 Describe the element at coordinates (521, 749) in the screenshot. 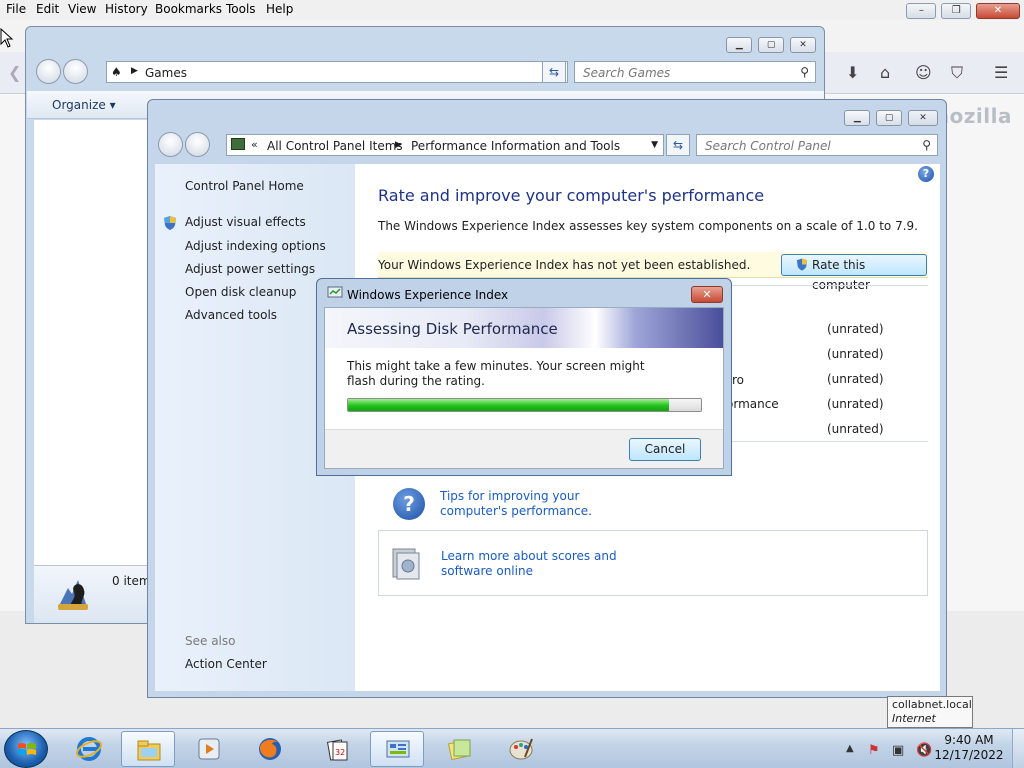

I see `taskbar-paint` at that location.